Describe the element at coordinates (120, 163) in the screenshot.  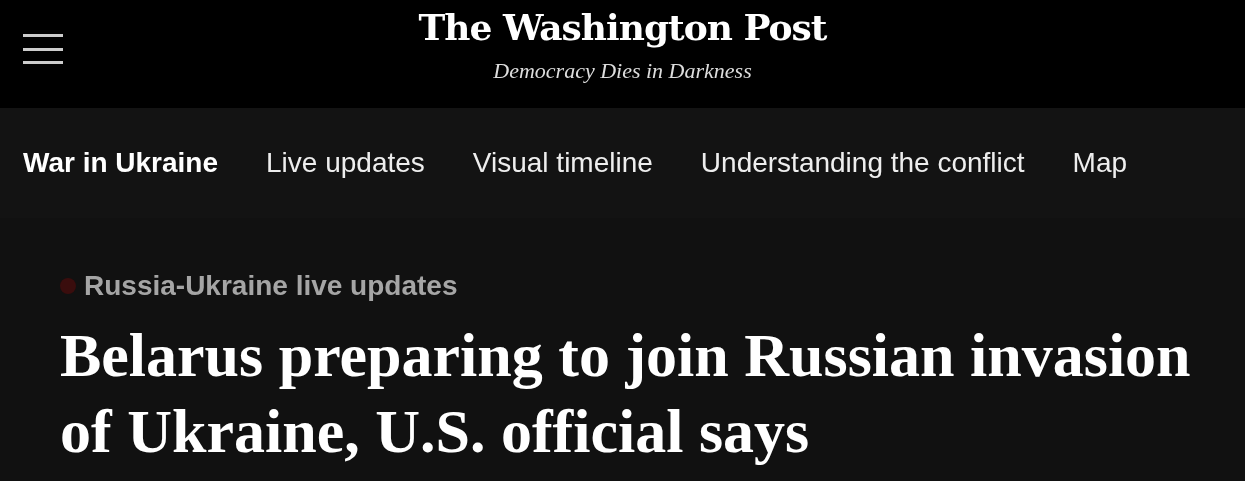
I see `nav-link: War in Ukraine` at that location.